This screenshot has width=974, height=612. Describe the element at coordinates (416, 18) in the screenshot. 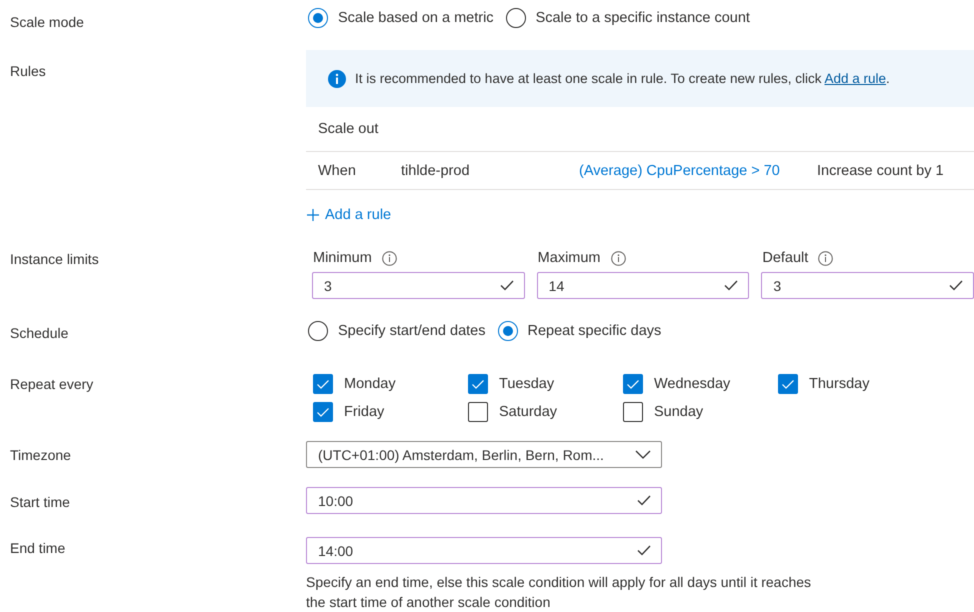

I see `radio-label: Scale based on a metric` at that location.